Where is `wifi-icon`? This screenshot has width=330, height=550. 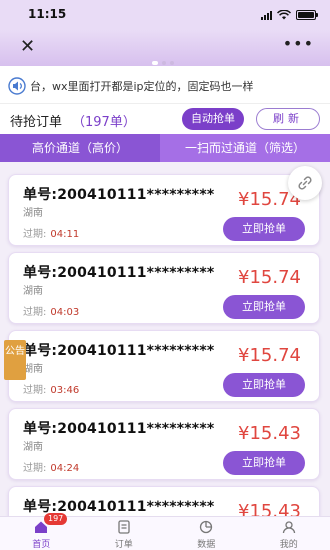
wifi-icon is located at coordinates (284, 15).